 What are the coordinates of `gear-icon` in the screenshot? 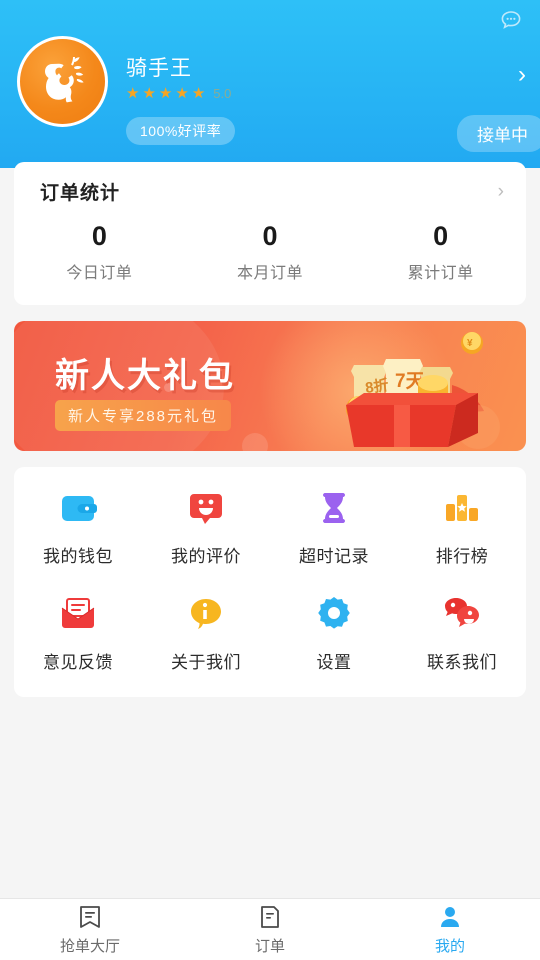 It's located at (334, 614).